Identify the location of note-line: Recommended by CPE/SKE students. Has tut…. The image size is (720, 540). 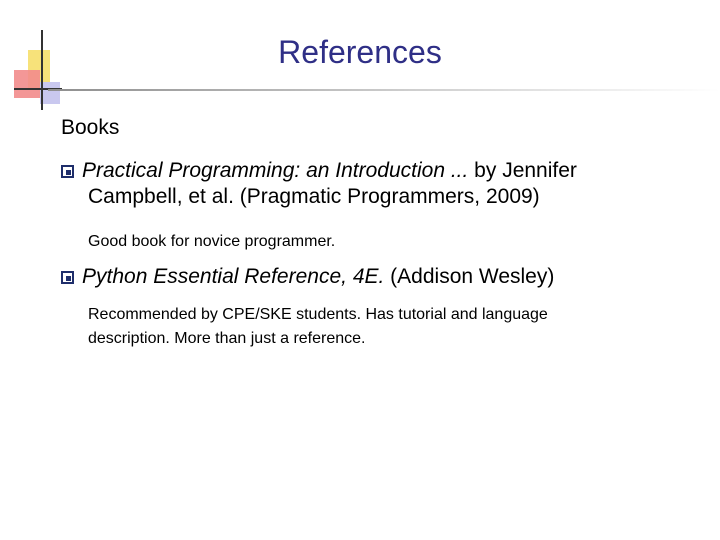
(318, 314).